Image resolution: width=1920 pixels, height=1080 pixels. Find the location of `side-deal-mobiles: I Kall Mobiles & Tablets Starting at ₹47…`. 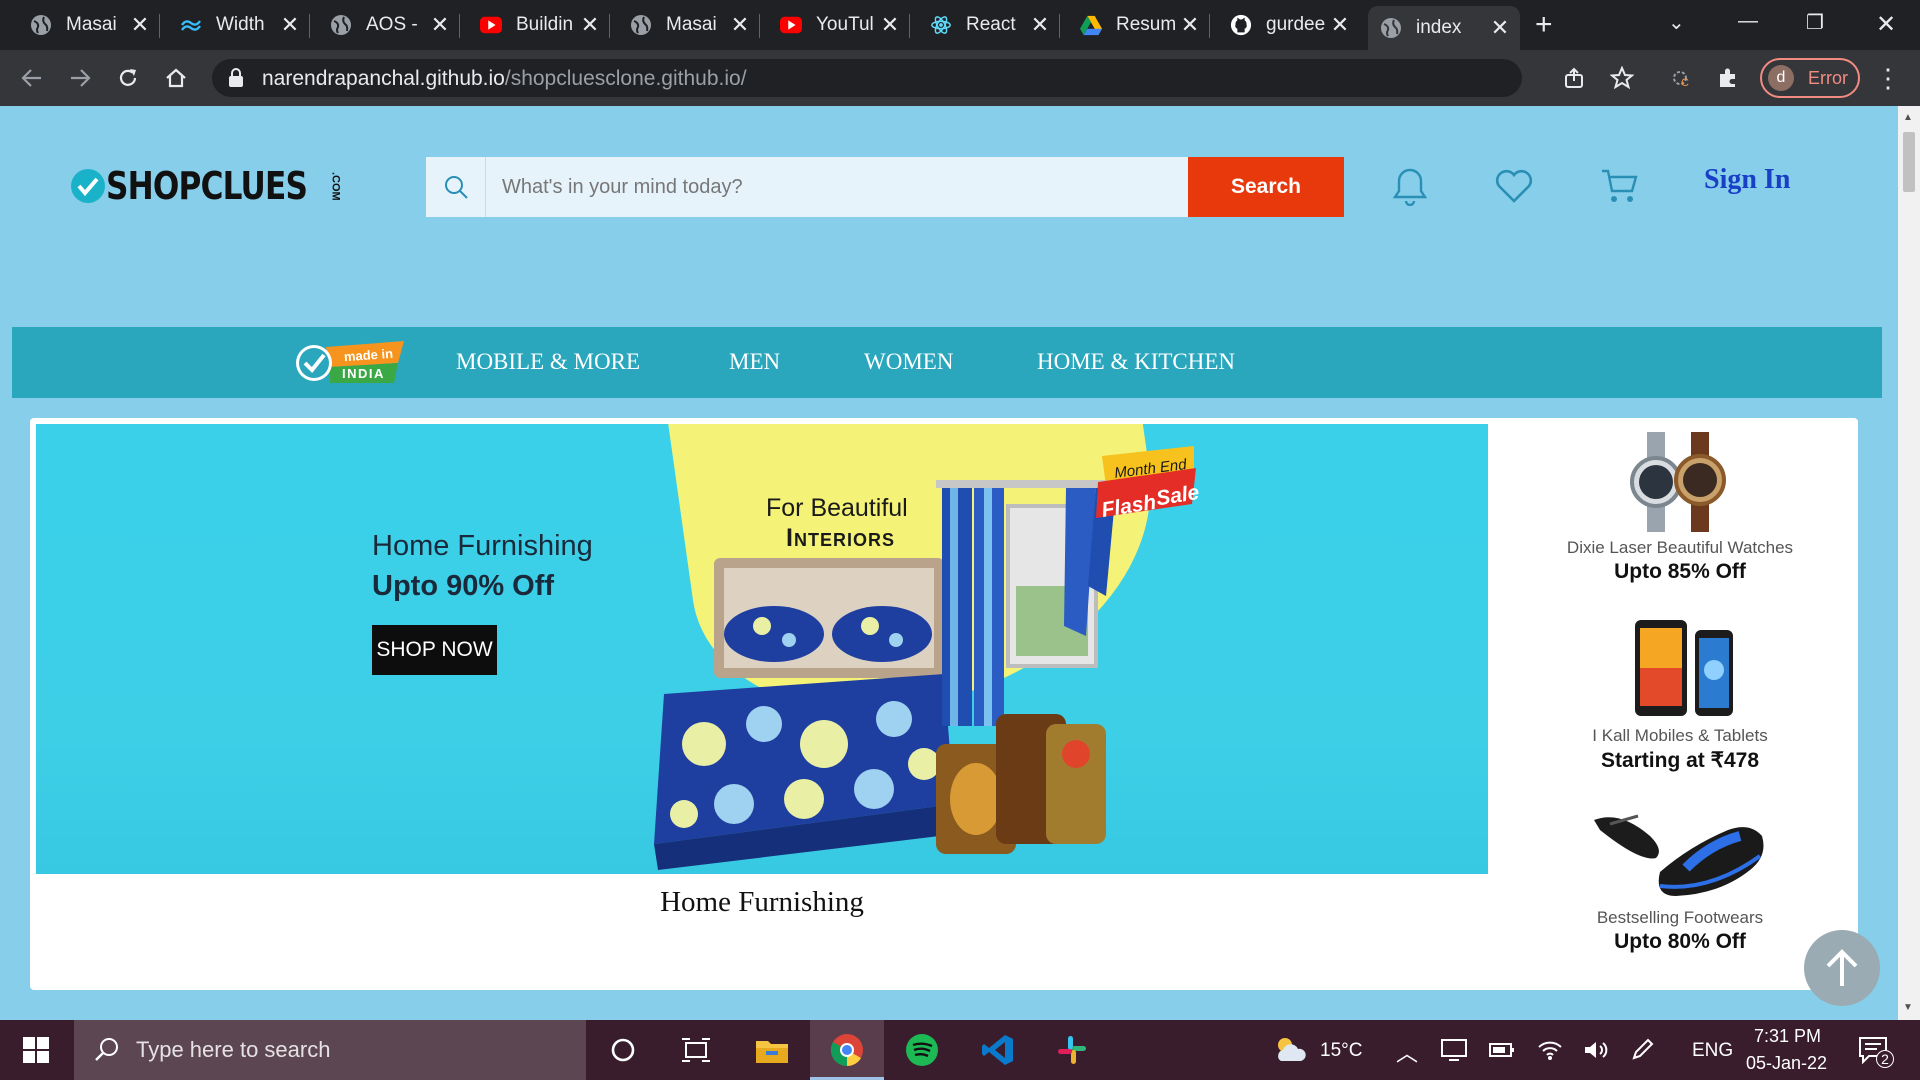

side-deal-mobiles: I Kall Mobiles & Tablets Starting at ₹47… is located at coordinates (1680, 696).